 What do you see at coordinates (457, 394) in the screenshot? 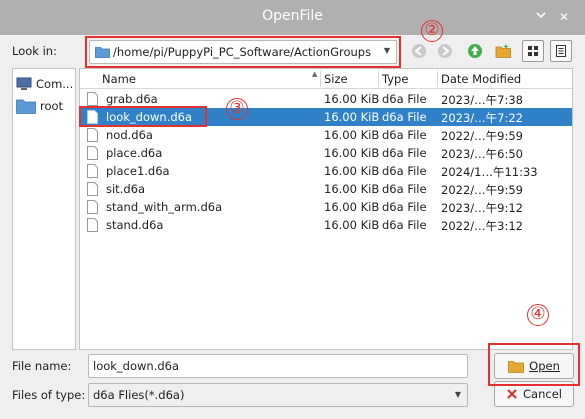
I see `chevron-down-icon: ▼` at bounding box center [457, 394].